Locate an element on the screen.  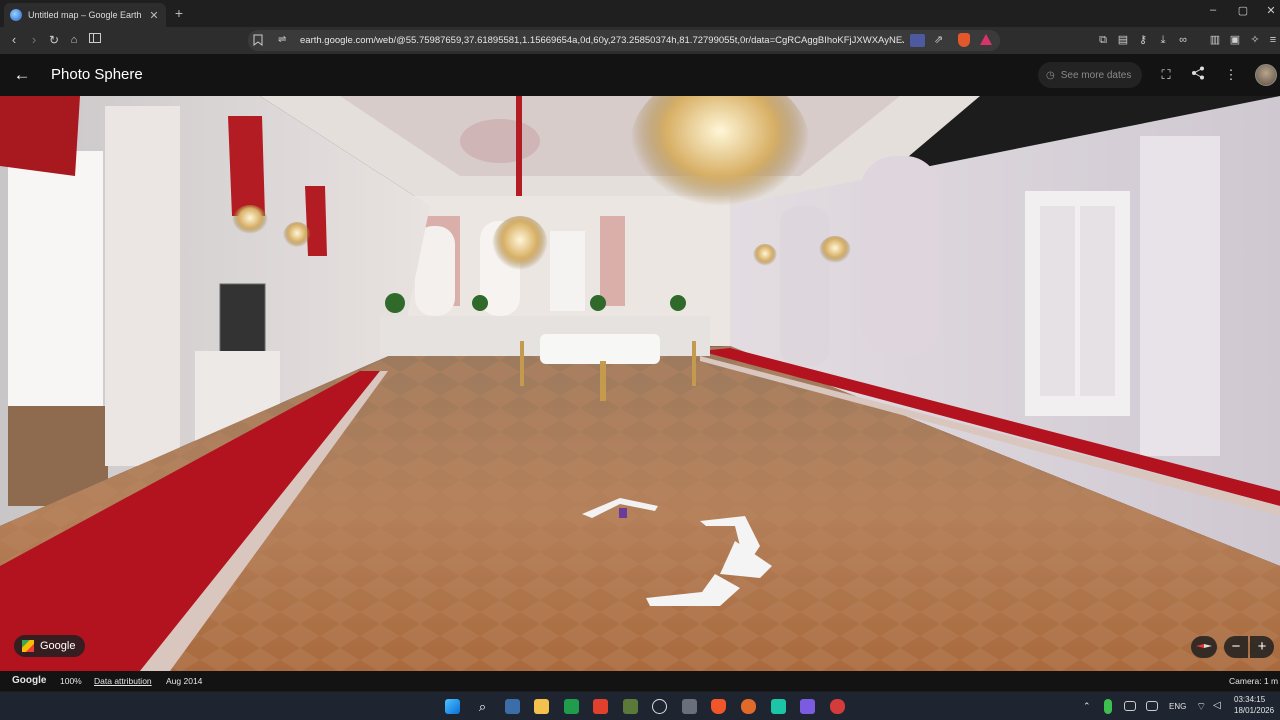
bookmark-icon is located at coordinates (258, 41).